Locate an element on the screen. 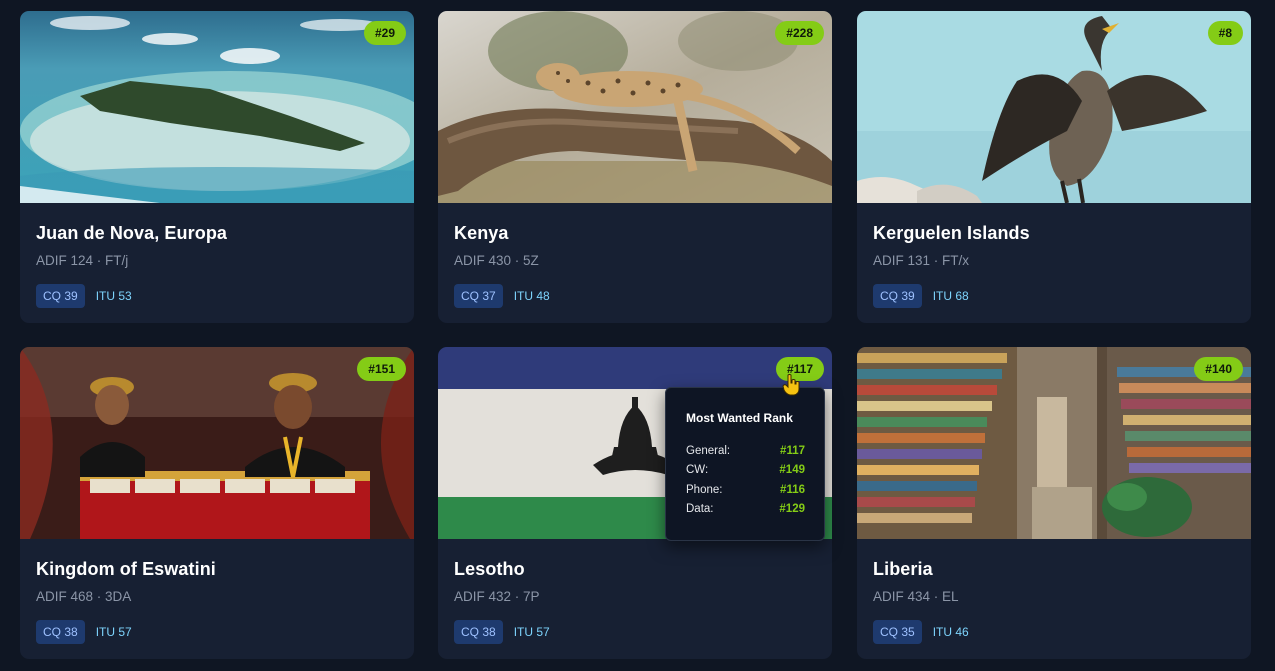 The height and width of the screenshot is (671, 1275). rank-badge: #151 is located at coordinates (381, 369).